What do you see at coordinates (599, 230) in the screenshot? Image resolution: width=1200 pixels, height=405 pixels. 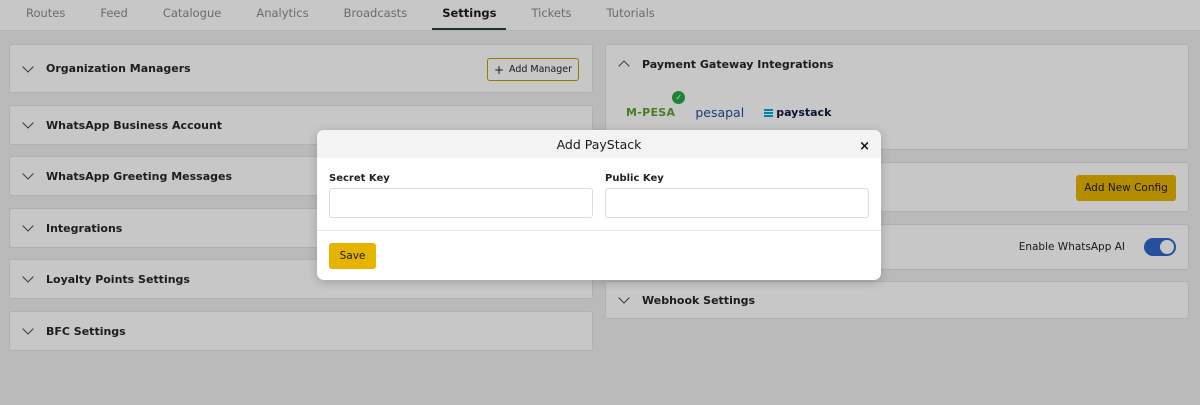 I see `modal-divider` at bounding box center [599, 230].